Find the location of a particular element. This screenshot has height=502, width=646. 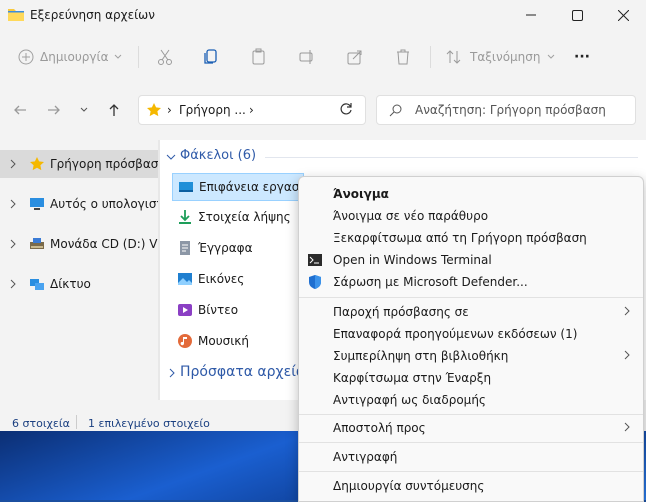

folders-group-header: Φάκελοι (6) is located at coordinates (218, 155).